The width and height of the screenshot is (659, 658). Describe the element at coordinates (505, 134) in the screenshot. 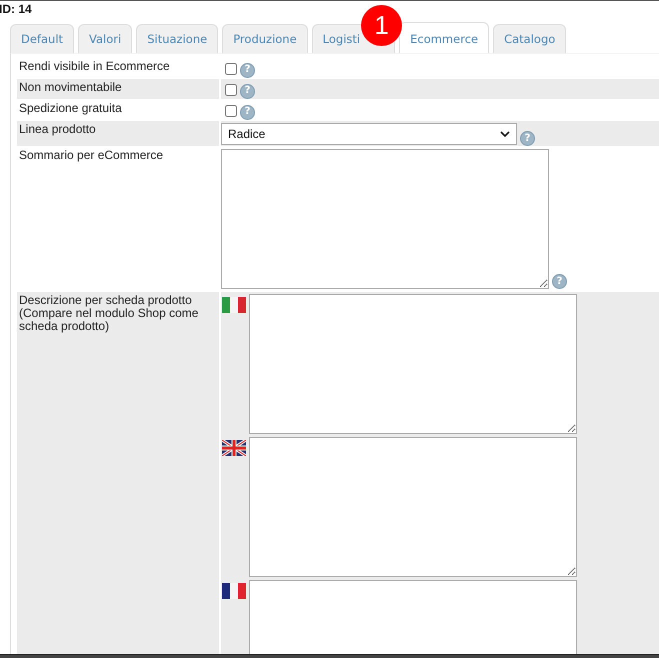

I see `caret-icon` at that location.